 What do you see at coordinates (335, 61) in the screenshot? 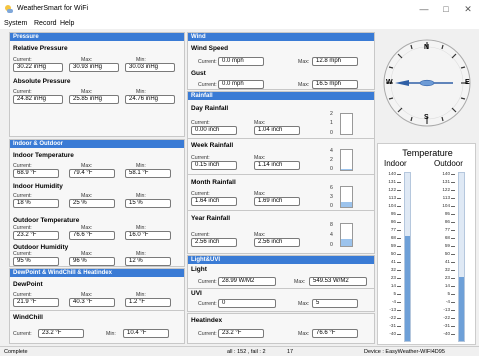
I see `wind-speed-max: 12.8 mph` at bounding box center [335, 61].